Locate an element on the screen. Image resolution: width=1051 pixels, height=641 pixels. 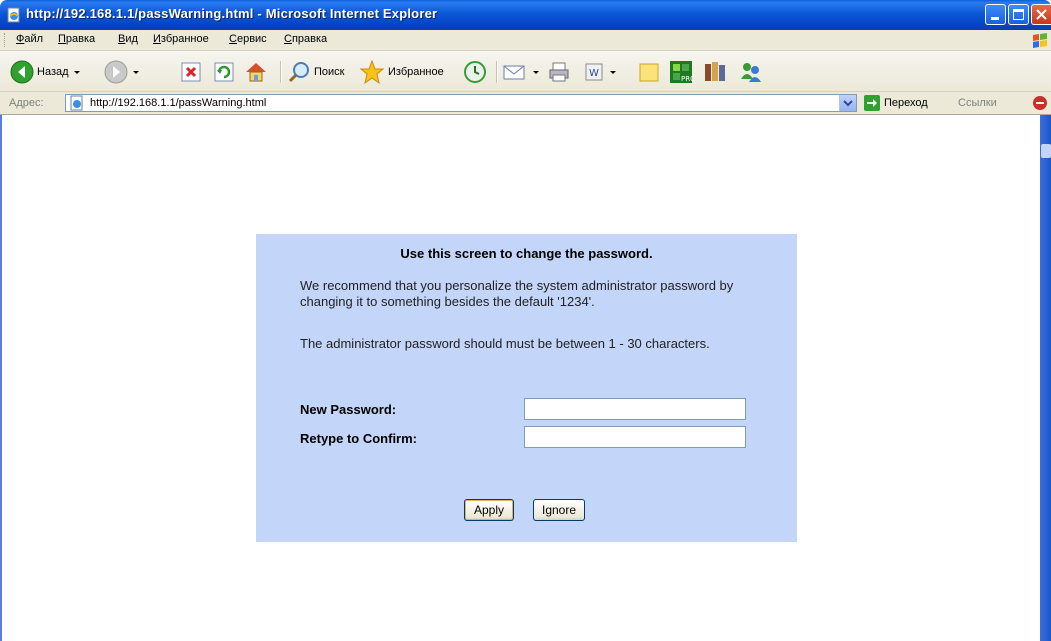
minimize-button is located at coordinates (995, 14).